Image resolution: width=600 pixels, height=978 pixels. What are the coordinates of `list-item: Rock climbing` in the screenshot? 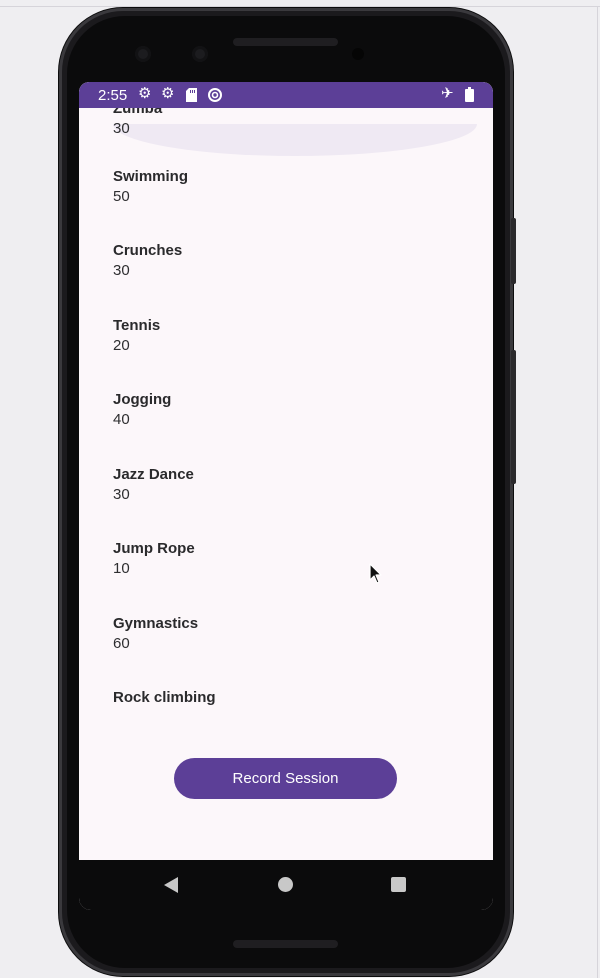 It's located at (164, 699).